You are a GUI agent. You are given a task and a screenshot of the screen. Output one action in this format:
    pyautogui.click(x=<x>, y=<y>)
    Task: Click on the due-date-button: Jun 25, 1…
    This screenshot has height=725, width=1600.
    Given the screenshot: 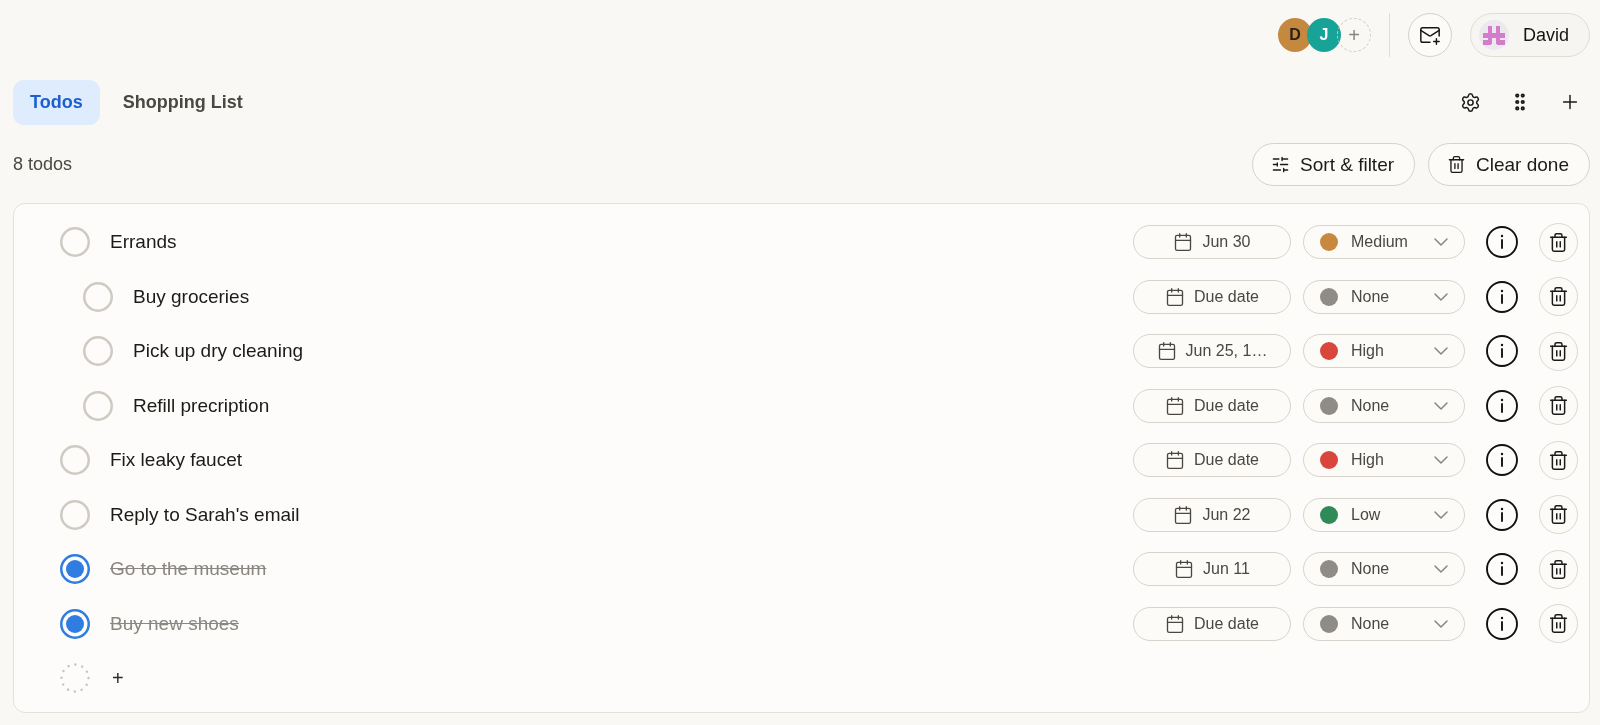 What is the action you would take?
    pyautogui.click(x=1212, y=351)
    